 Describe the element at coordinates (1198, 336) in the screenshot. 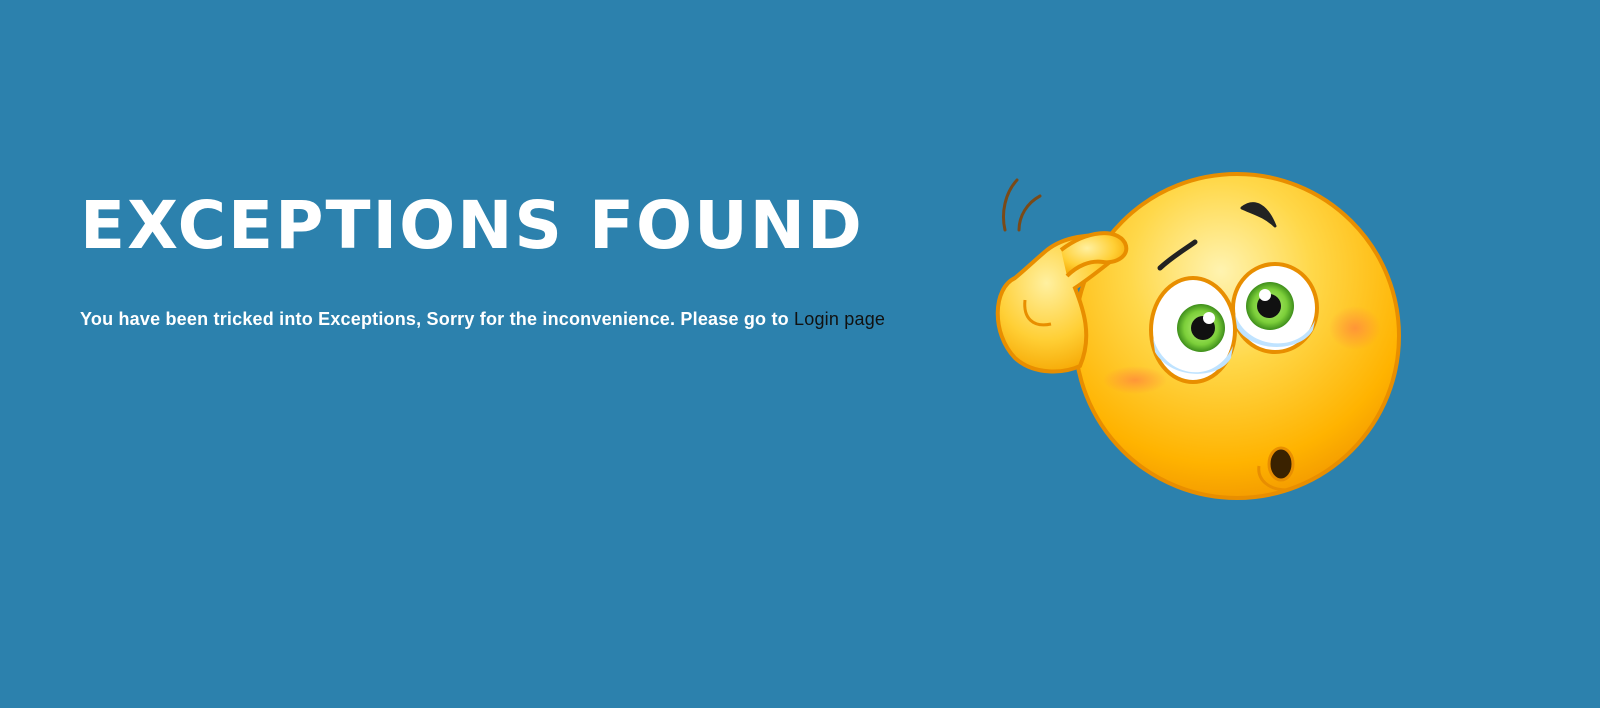

I see `confused-face-icon` at that location.